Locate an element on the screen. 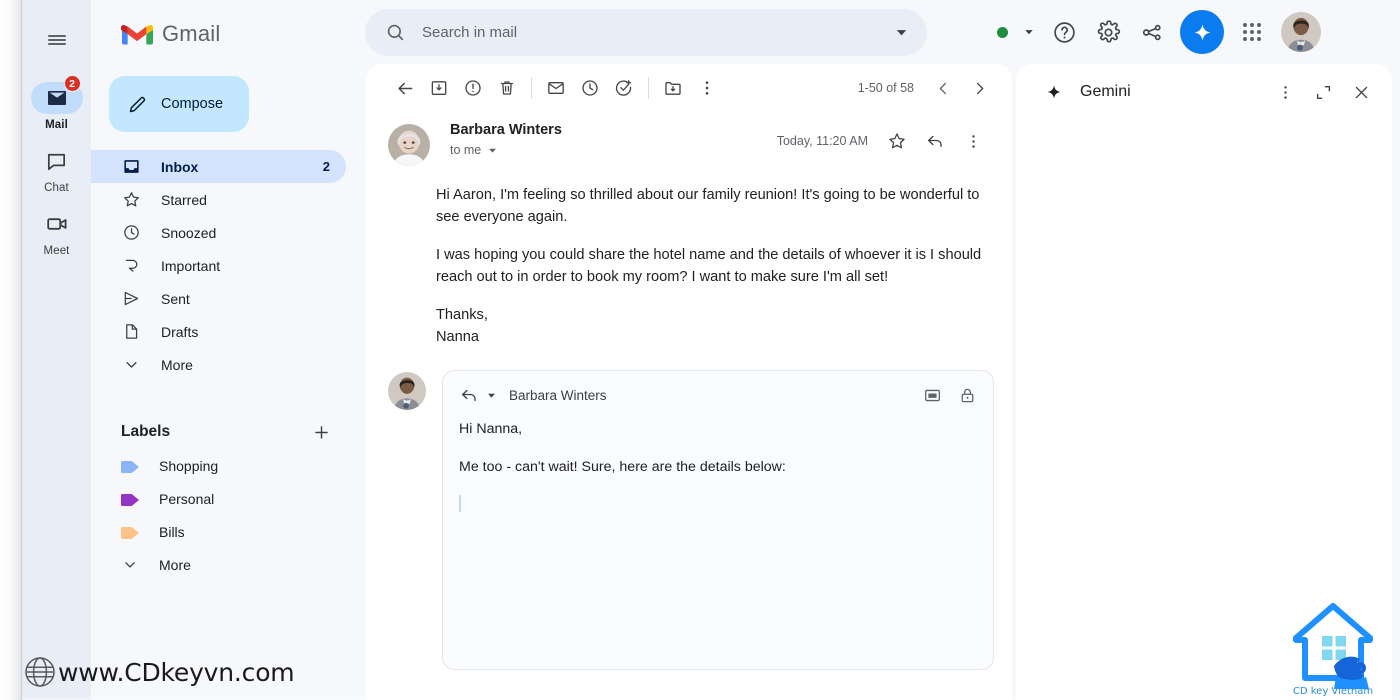 Image resolution: width=1400 pixels, height=700 pixels. chevron-down-icon is located at coordinates (130, 565).